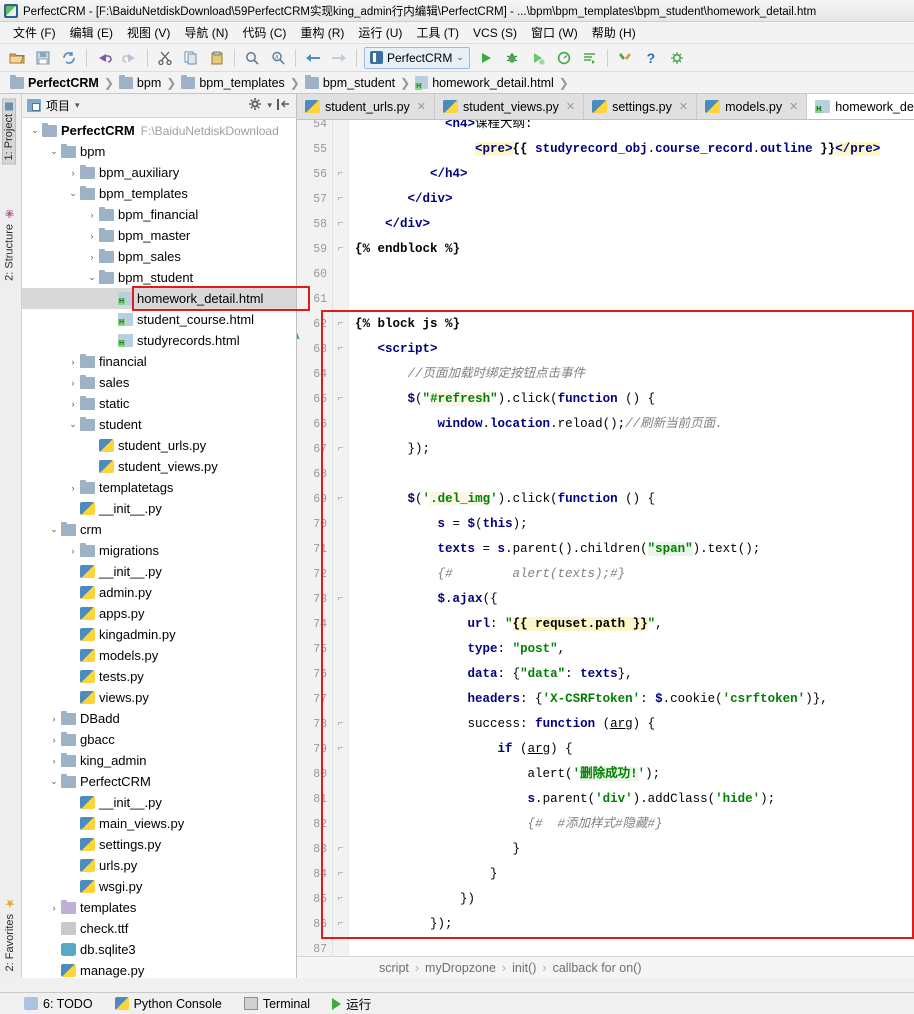  What do you see at coordinates (339, 58) in the screenshot?
I see `forward-icon` at bounding box center [339, 58].